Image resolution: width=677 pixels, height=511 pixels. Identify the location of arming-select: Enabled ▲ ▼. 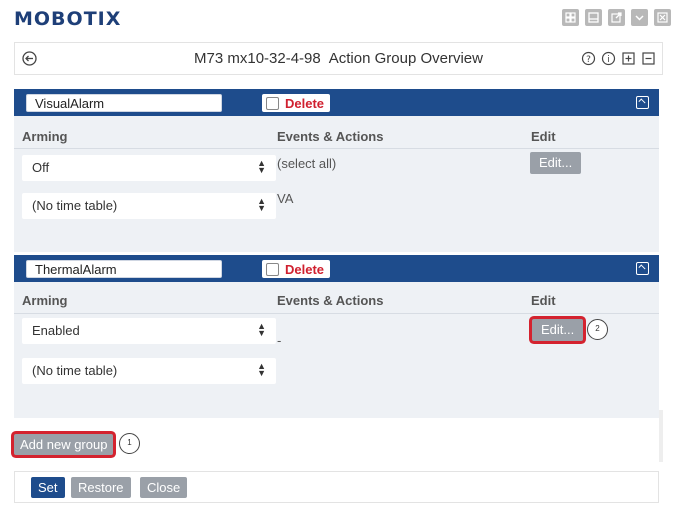
(149, 331).